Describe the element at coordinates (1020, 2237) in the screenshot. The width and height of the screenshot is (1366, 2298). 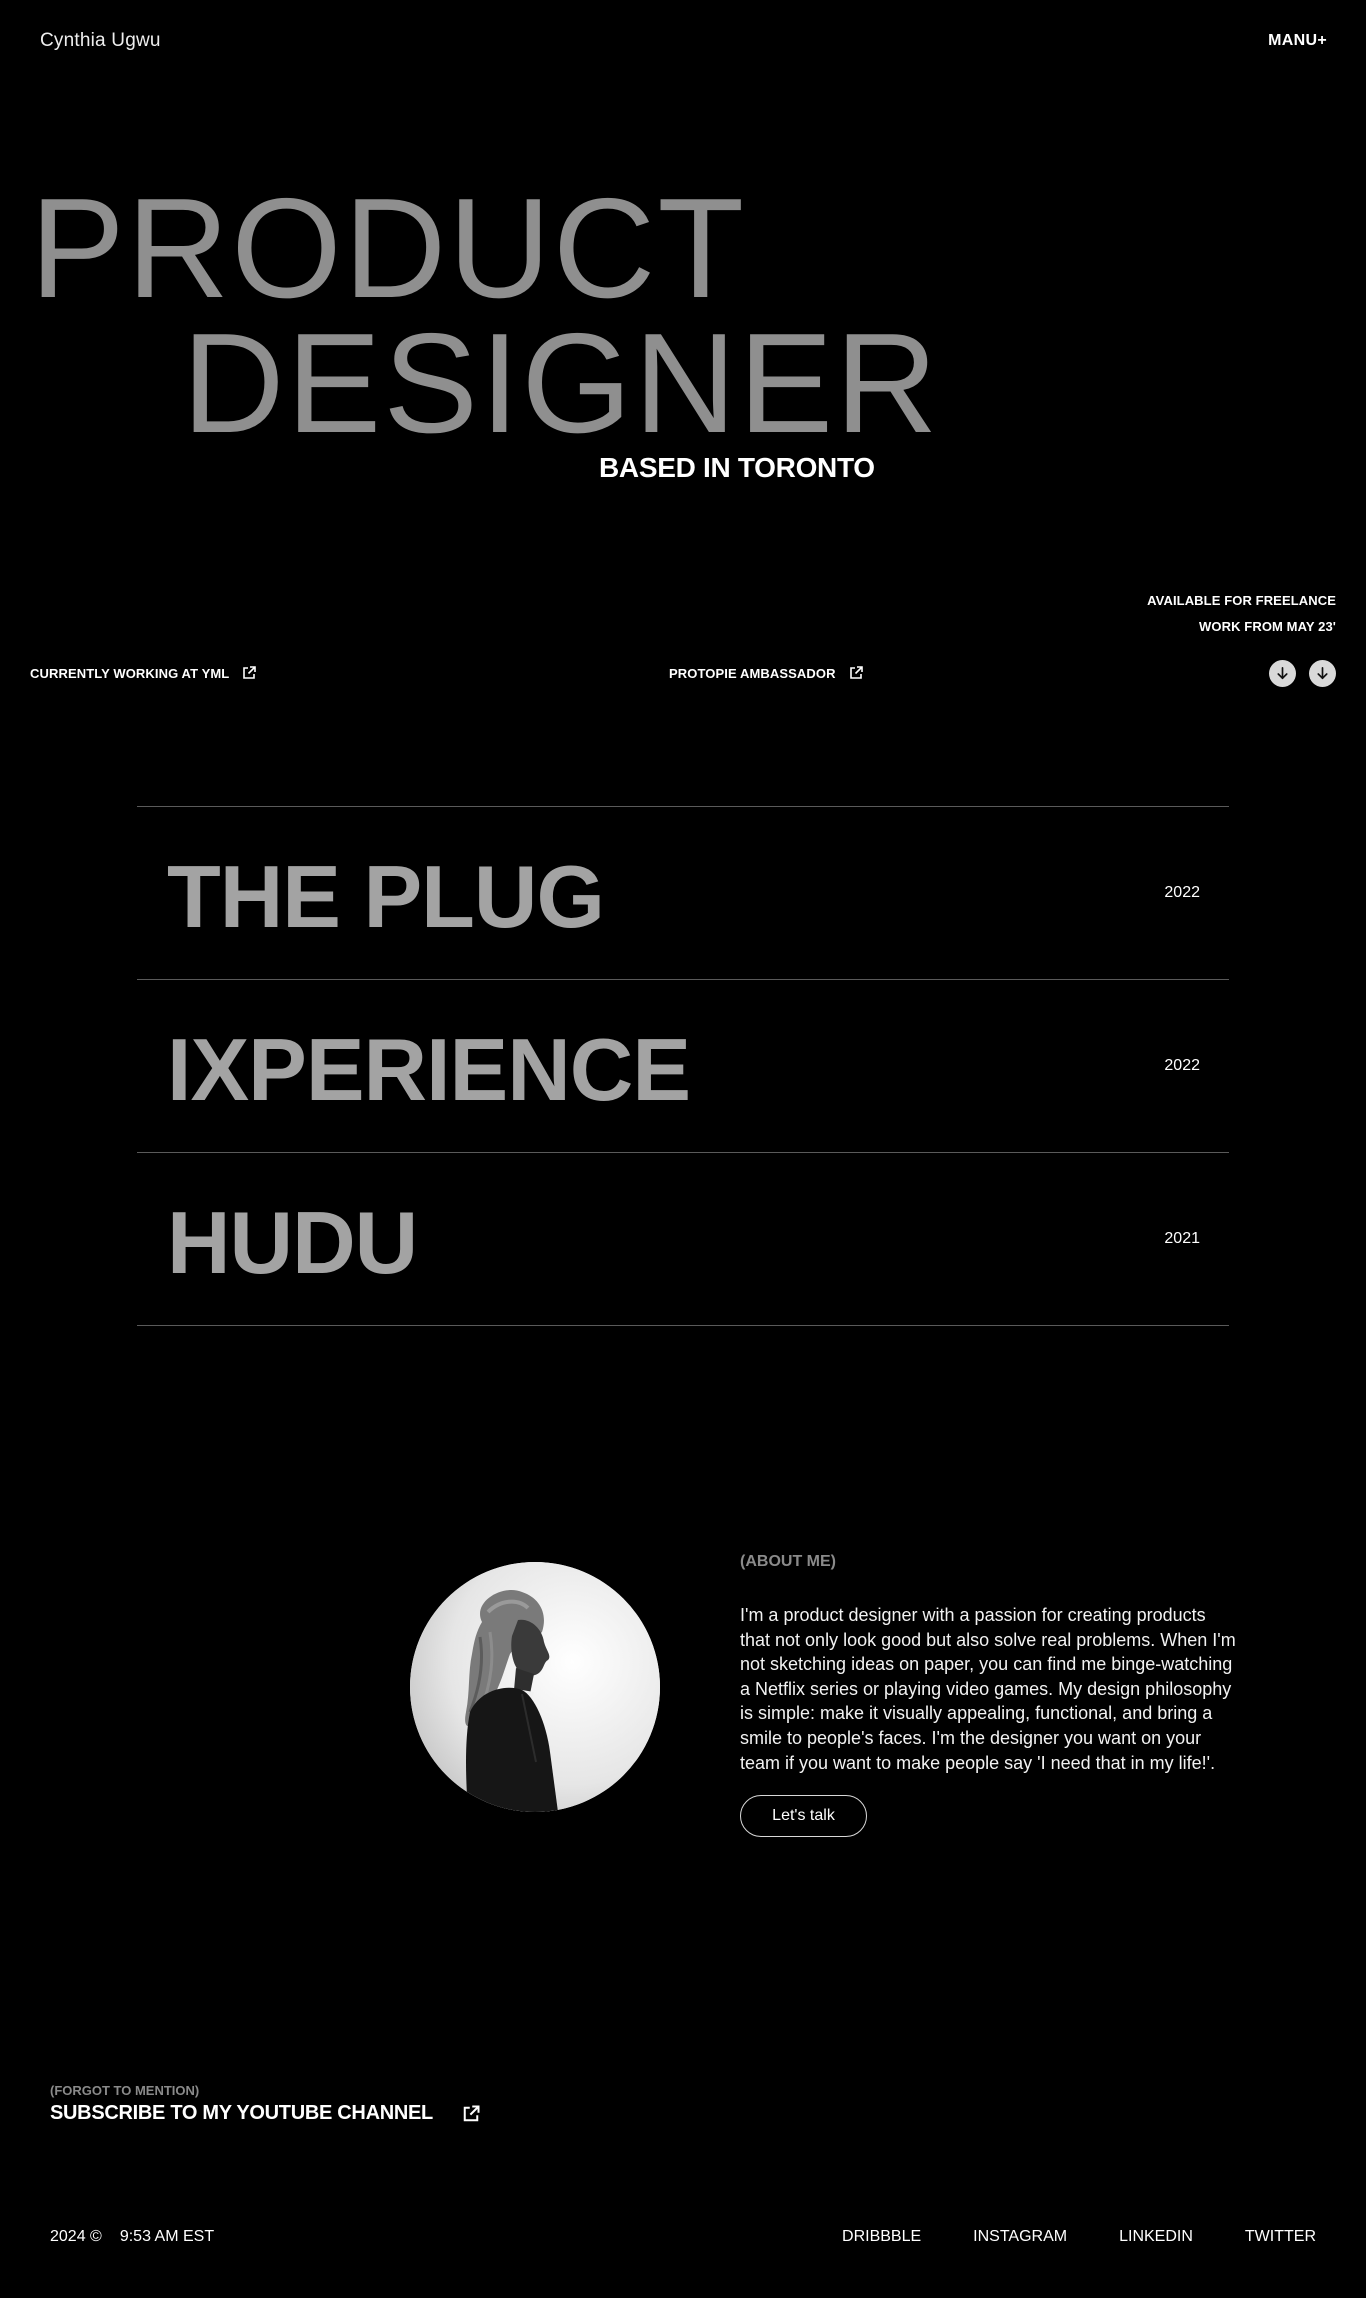
I see `social-link-instagram: INSTAGRAM` at that location.